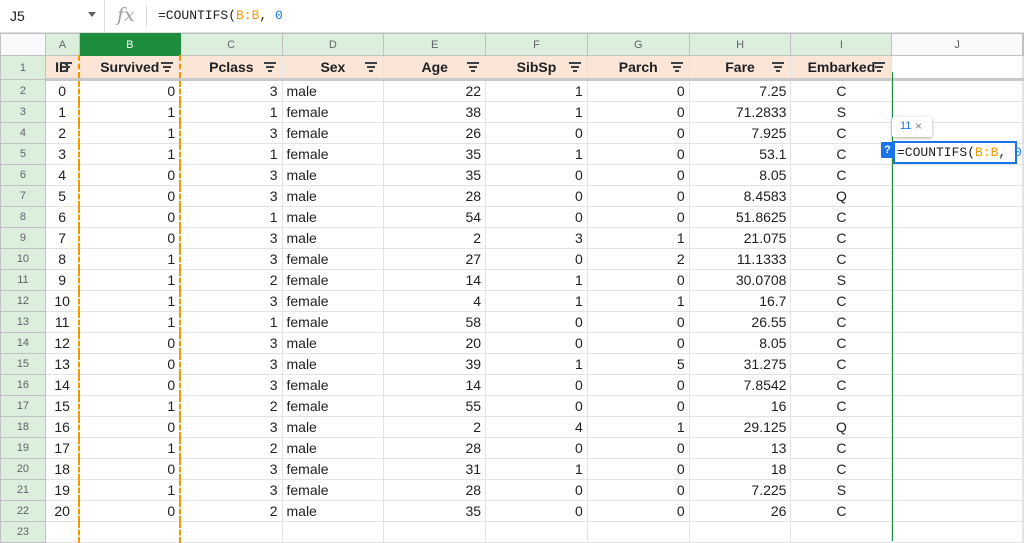 Image resolution: width=1024 pixels, height=543 pixels. Describe the element at coordinates (435, 112) in the screenshot. I see `cell: 38` at that location.